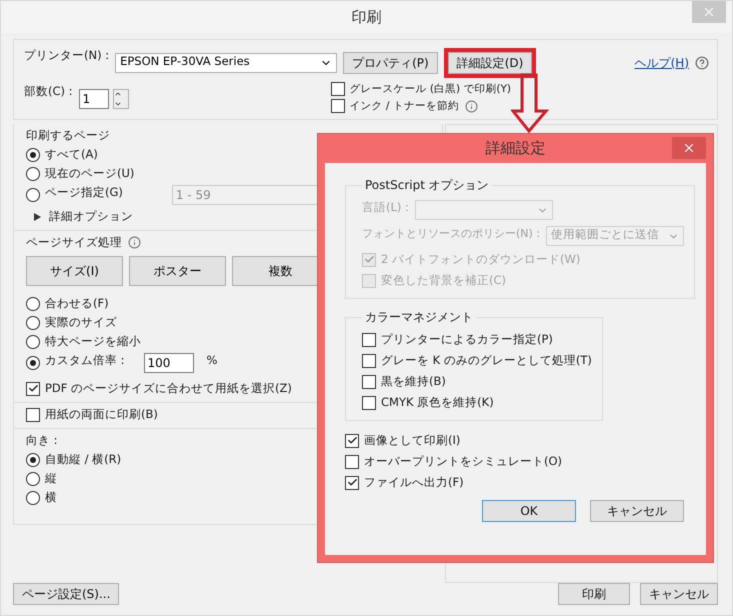 This screenshot has height=616, width=733. I want to click on radio-label: 合わせる(F), so click(77, 303).